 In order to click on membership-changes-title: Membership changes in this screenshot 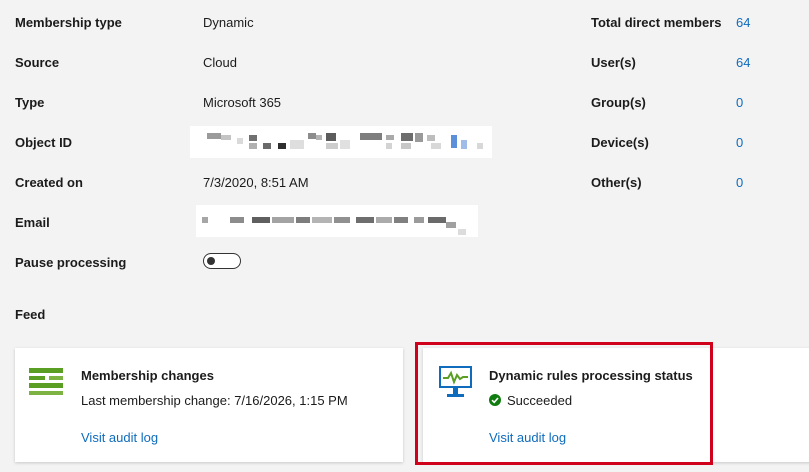, I will do `click(147, 375)`.